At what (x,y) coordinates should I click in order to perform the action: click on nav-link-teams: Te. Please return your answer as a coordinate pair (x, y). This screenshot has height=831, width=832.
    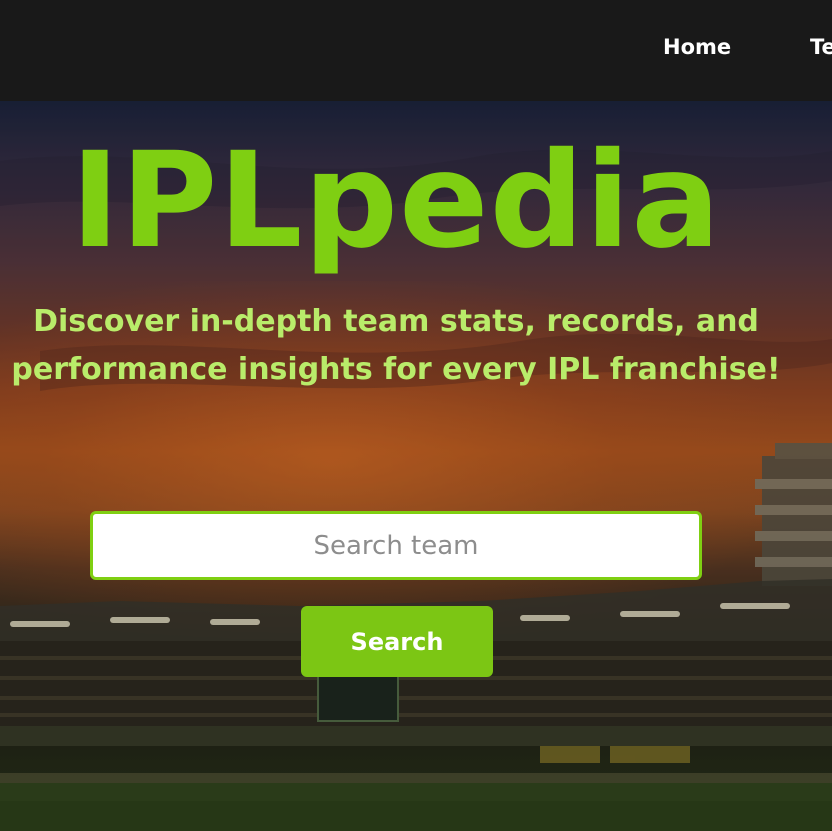
    Looking at the image, I should click on (821, 47).